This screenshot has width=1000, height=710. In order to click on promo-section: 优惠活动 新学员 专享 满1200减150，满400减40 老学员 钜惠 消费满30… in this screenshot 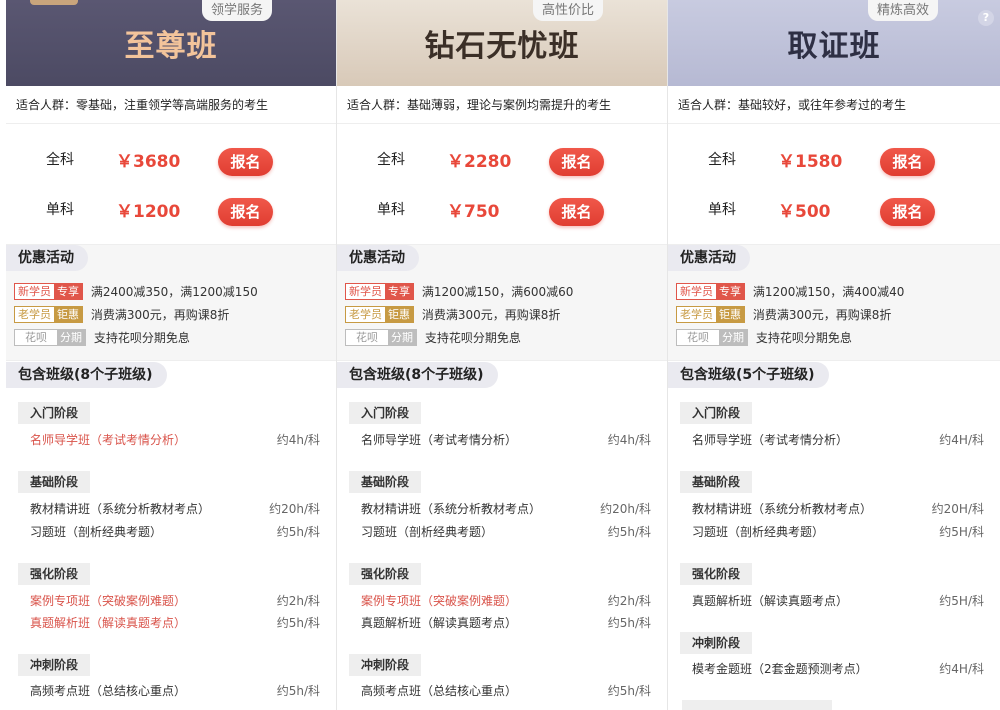, I will do `click(834, 302)`.